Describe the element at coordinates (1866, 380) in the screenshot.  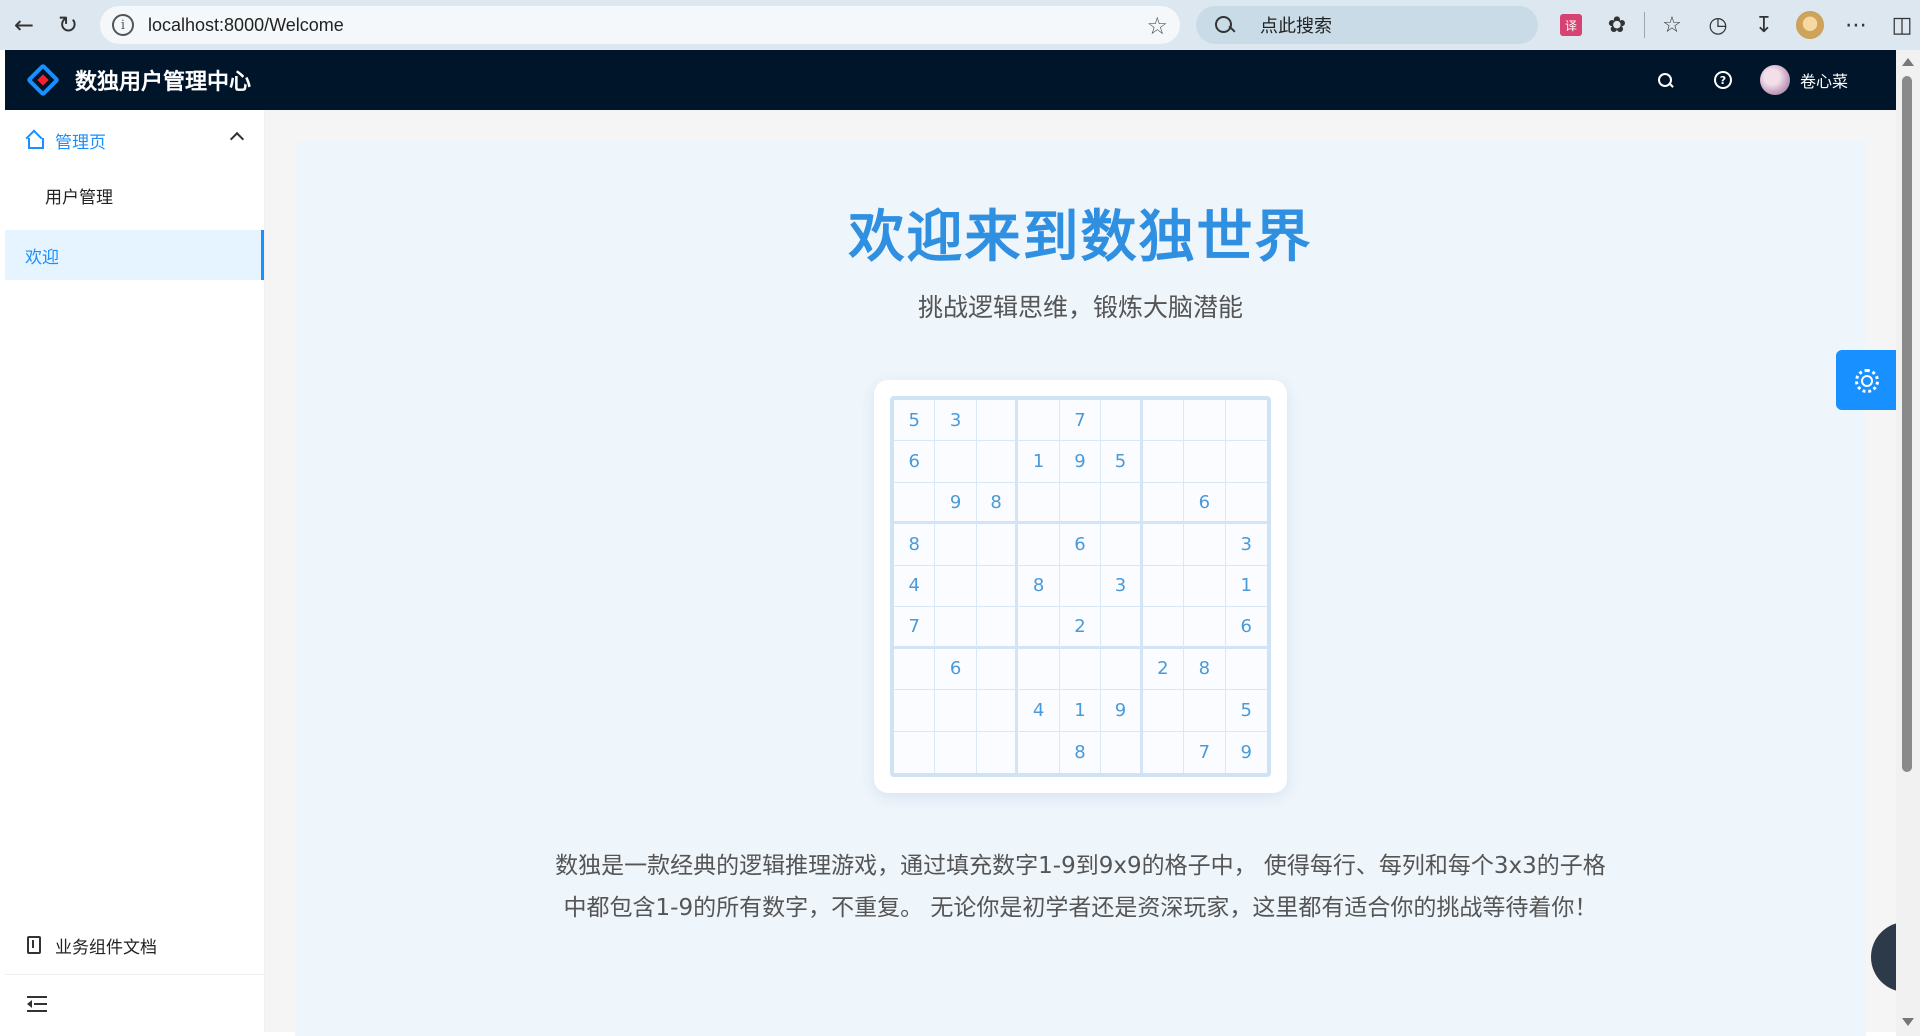
I see `settings-button` at that location.